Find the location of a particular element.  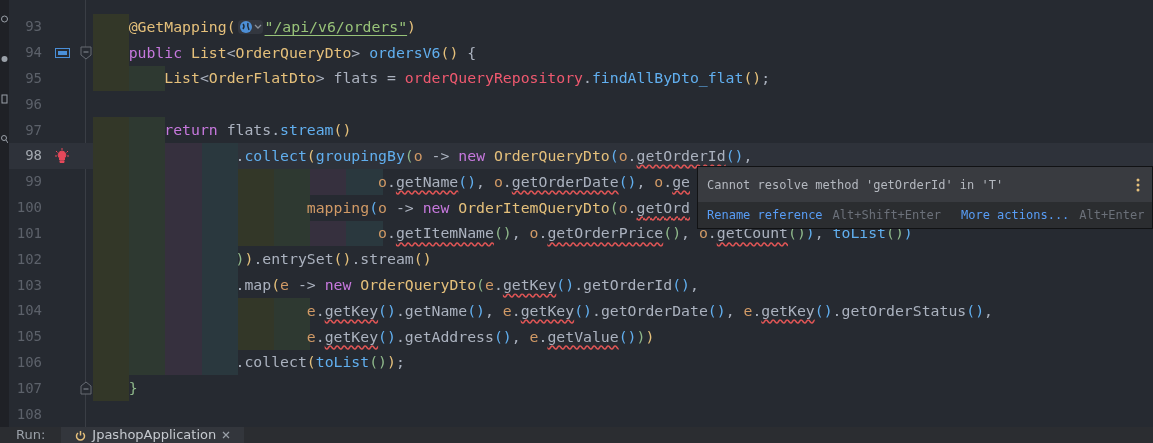

indent-block is located at coordinates (111, 388).